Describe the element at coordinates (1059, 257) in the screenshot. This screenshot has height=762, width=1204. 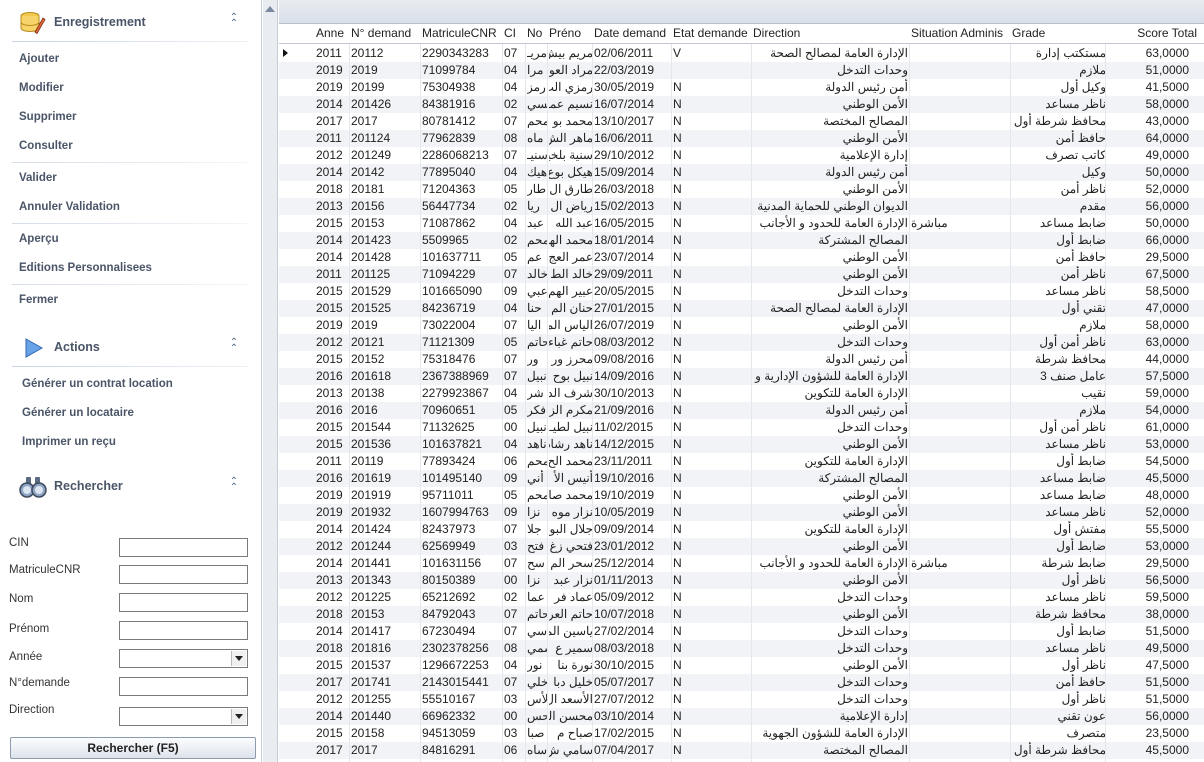
I see `cell-grade: حافظ أمن` at that location.